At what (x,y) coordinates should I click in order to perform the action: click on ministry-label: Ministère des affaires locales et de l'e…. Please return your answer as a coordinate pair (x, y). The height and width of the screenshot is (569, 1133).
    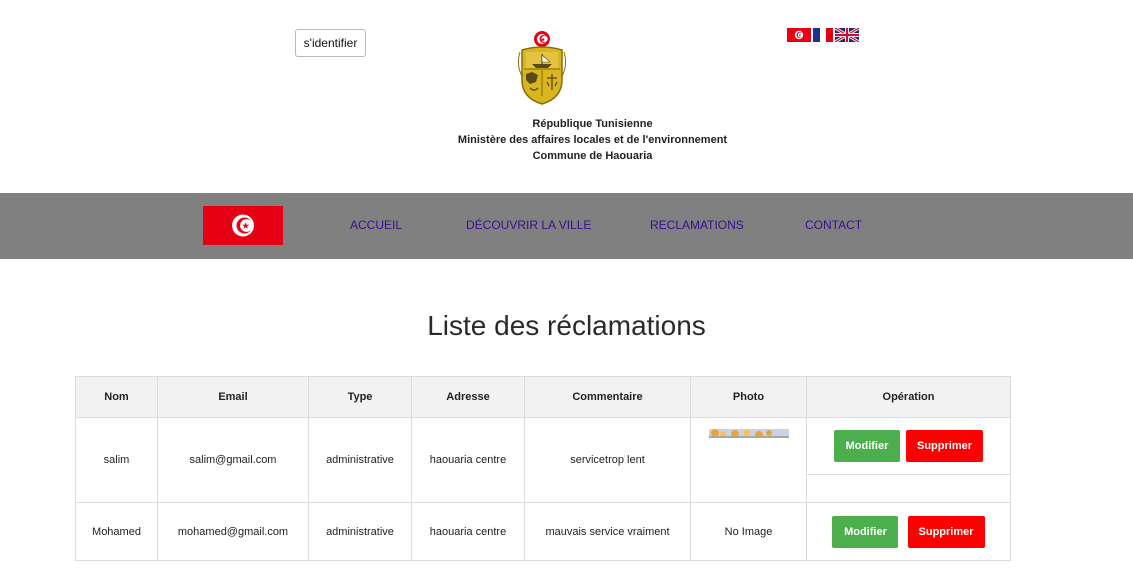
    Looking at the image, I should click on (592, 140).